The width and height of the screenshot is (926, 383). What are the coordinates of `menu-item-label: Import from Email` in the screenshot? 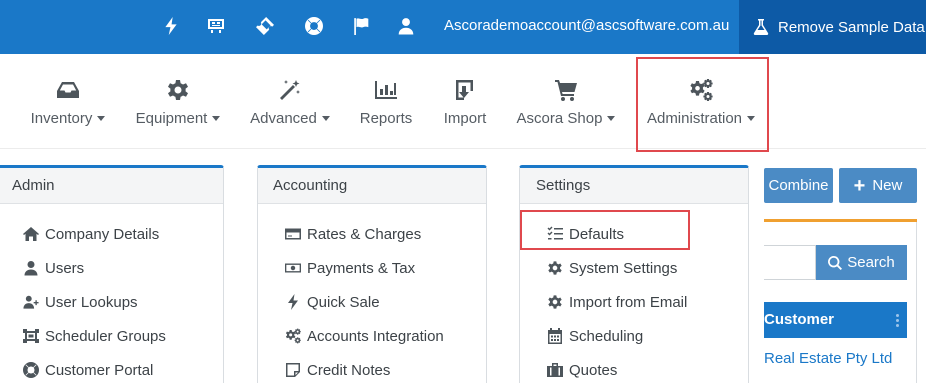 It's located at (628, 302).